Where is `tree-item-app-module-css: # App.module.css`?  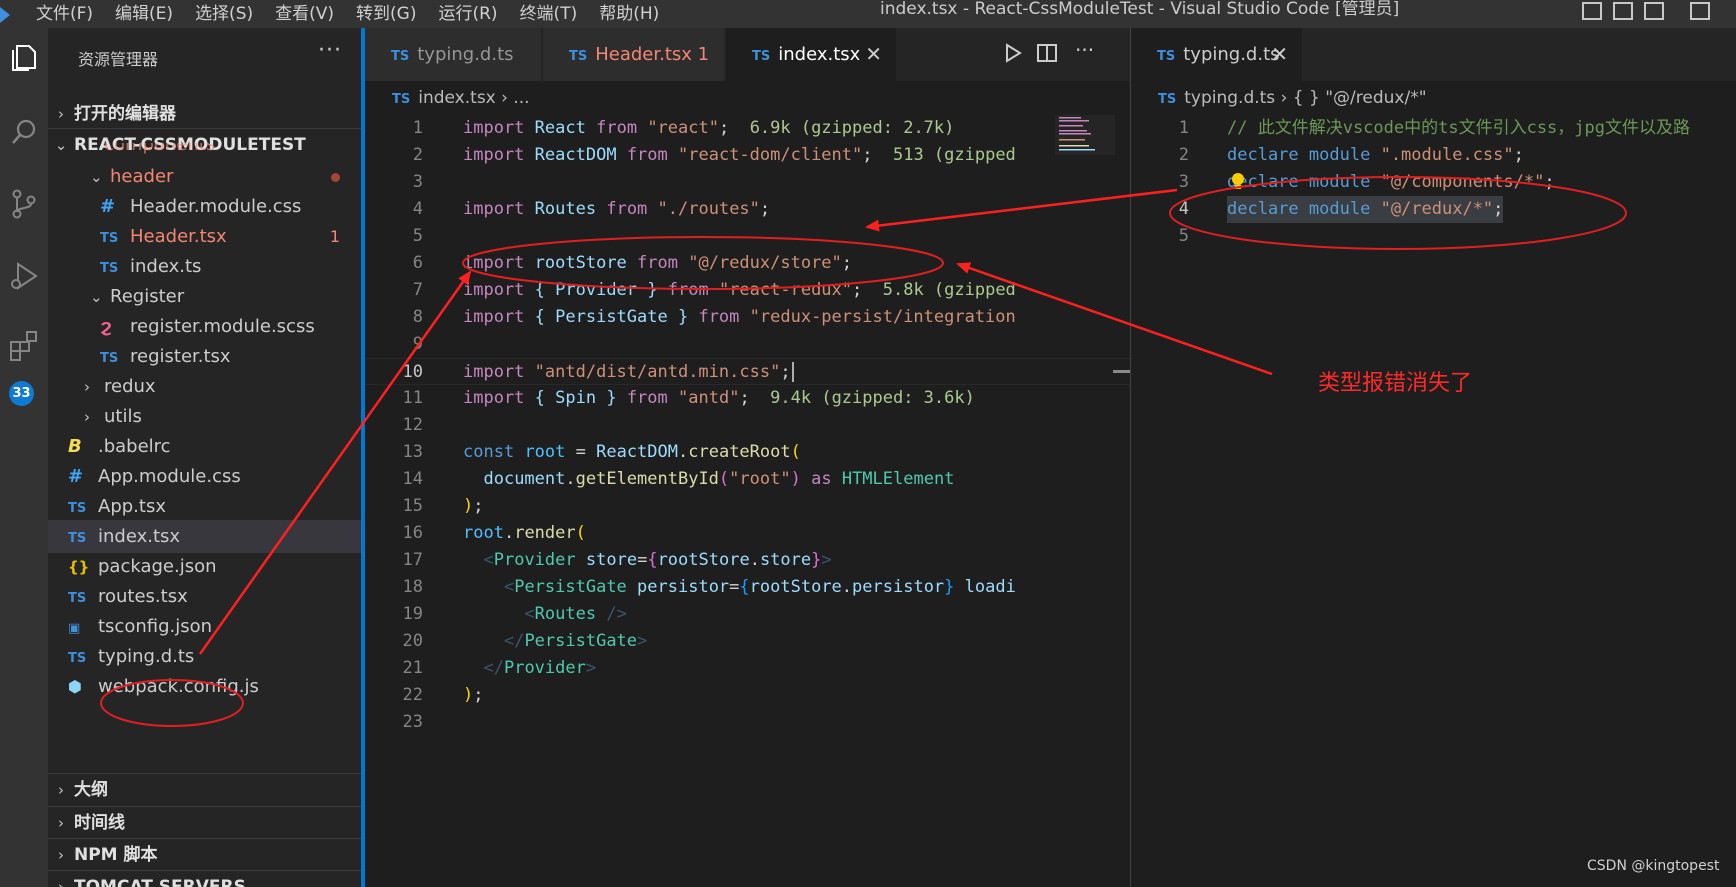
tree-item-app-module-css: # App.module.css is located at coordinates (205, 476).